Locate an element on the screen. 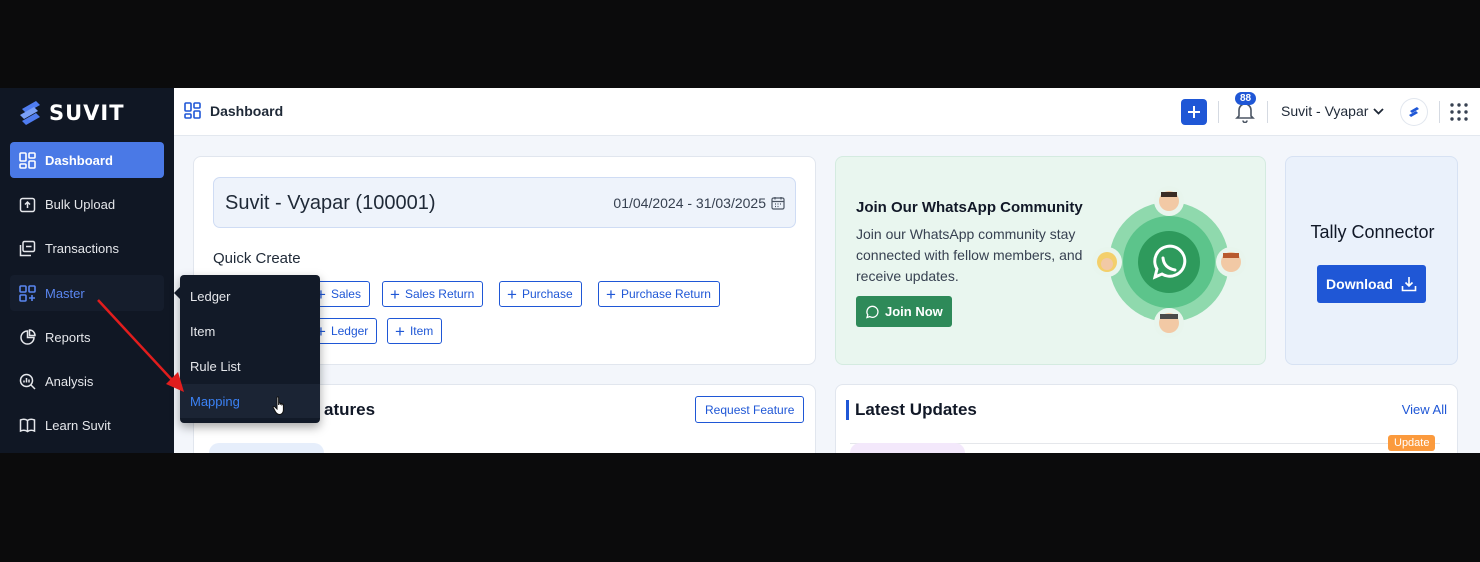 The width and height of the screenshot is (1480, 562). sidebar-item-bulk-upload: Bulk Upload is located at coordinates (87, 204).